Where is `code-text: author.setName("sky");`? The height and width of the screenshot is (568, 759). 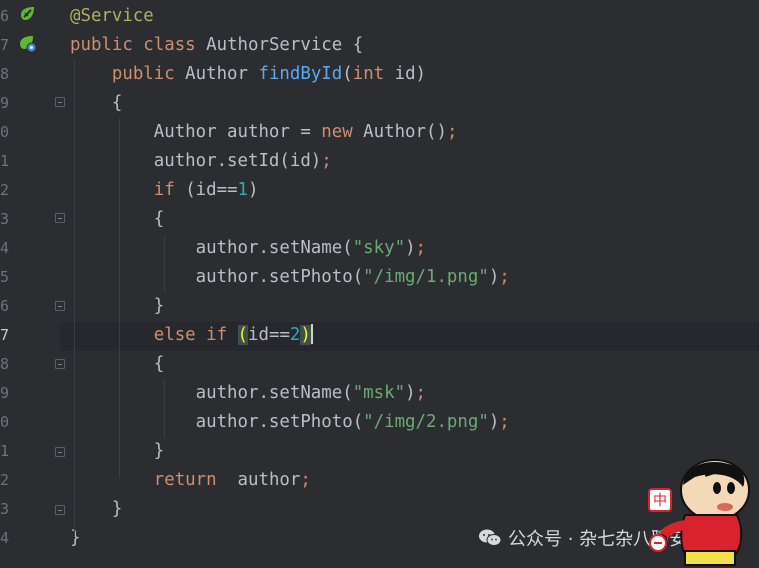 code-text: author.setName("sky"); is located at coordinates (248, 248).